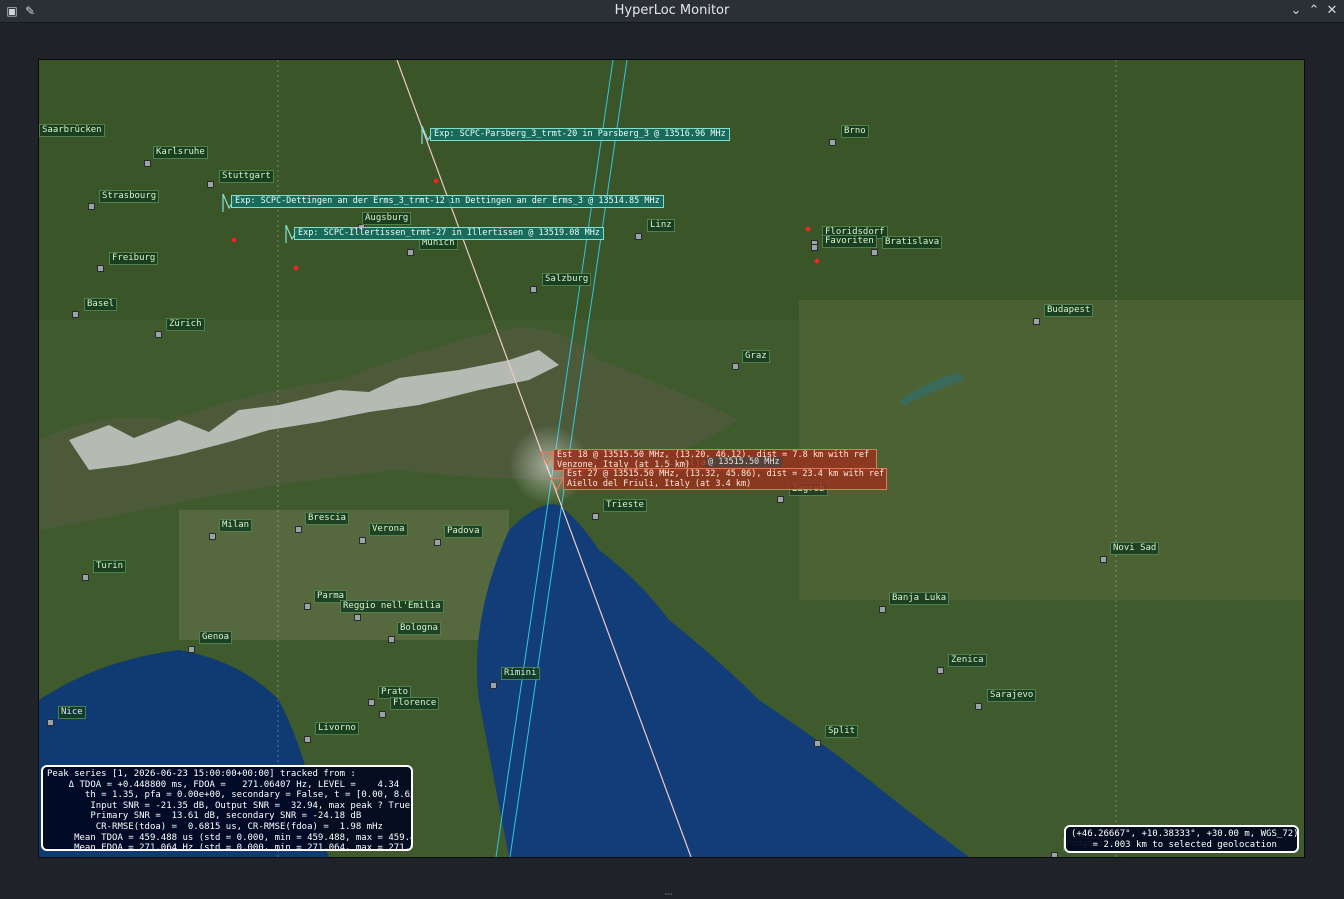  I want to click on city-label: Verona, so click(388, 529).